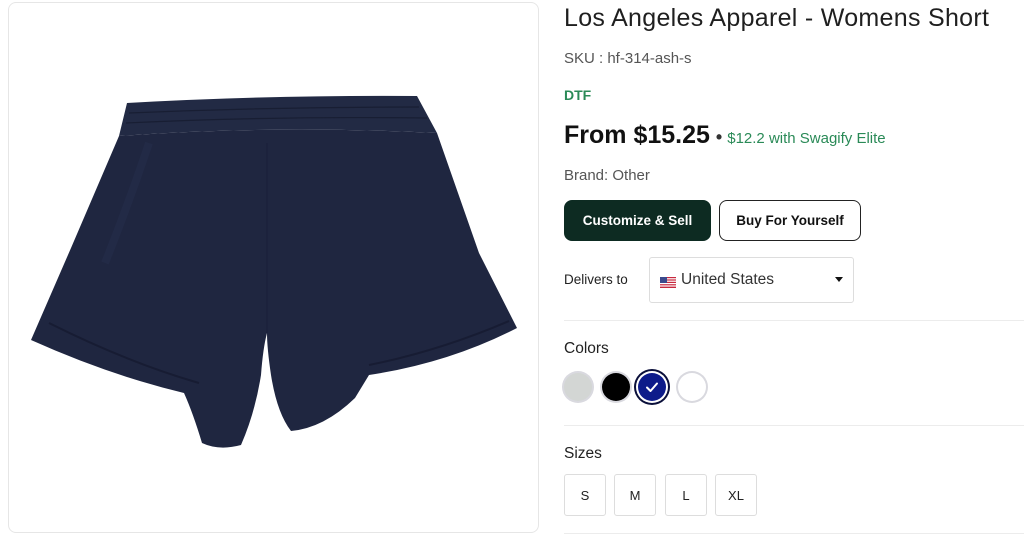 This screenshot has width=1024, height=543. I want to click on color-swatch-black, so click(616, 387).